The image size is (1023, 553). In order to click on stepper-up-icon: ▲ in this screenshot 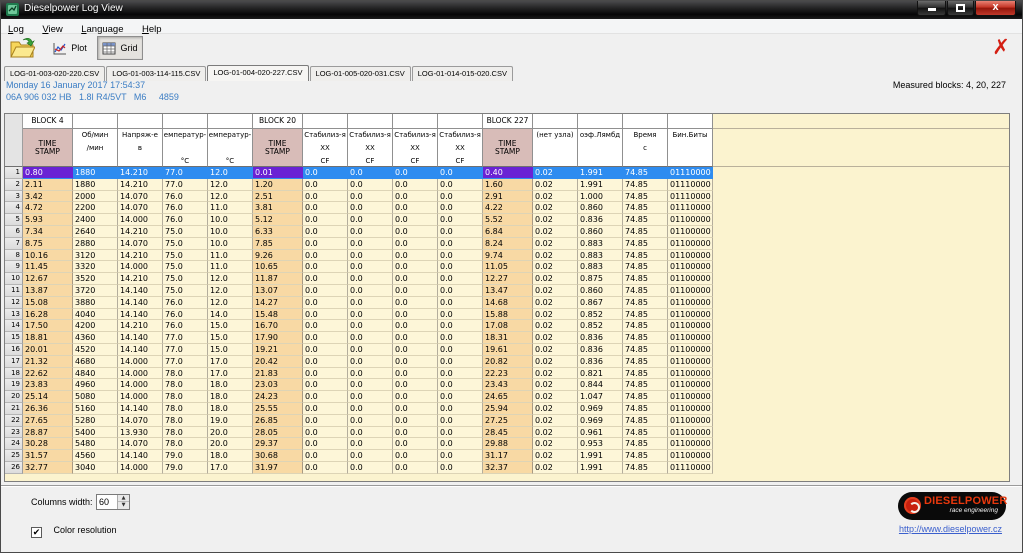, I will do `click(123, 498)`.